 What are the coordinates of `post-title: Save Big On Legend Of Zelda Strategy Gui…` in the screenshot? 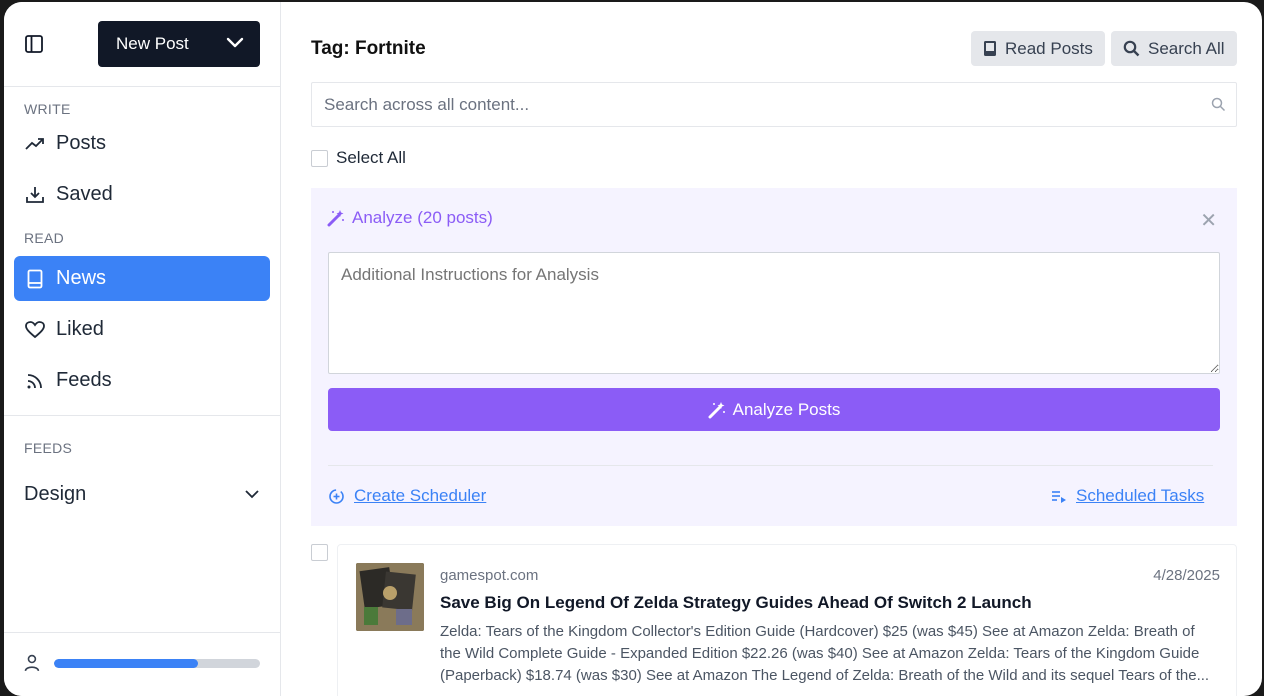 It's located at (736, 603).